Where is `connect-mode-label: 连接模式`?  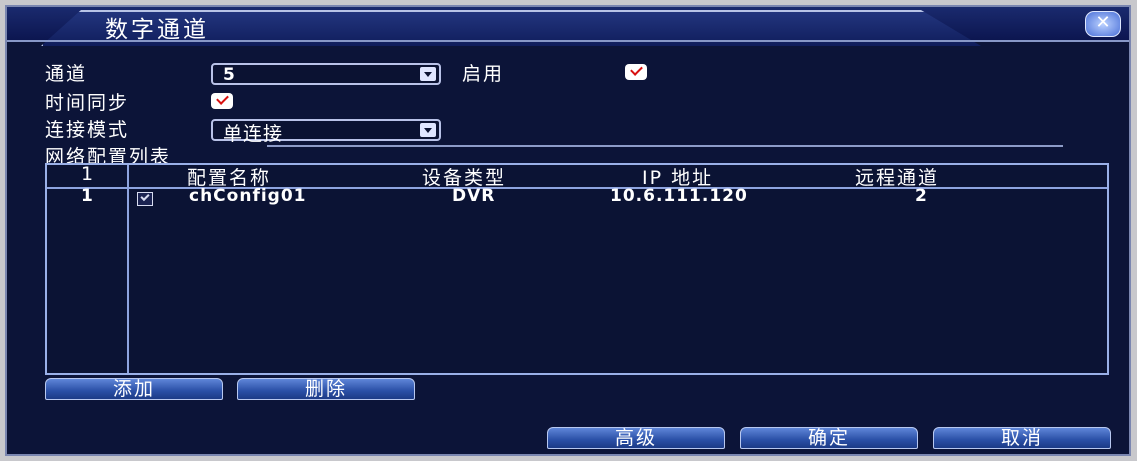 connect-mode-label: 连接模式 is located at coordinates (87, 130).